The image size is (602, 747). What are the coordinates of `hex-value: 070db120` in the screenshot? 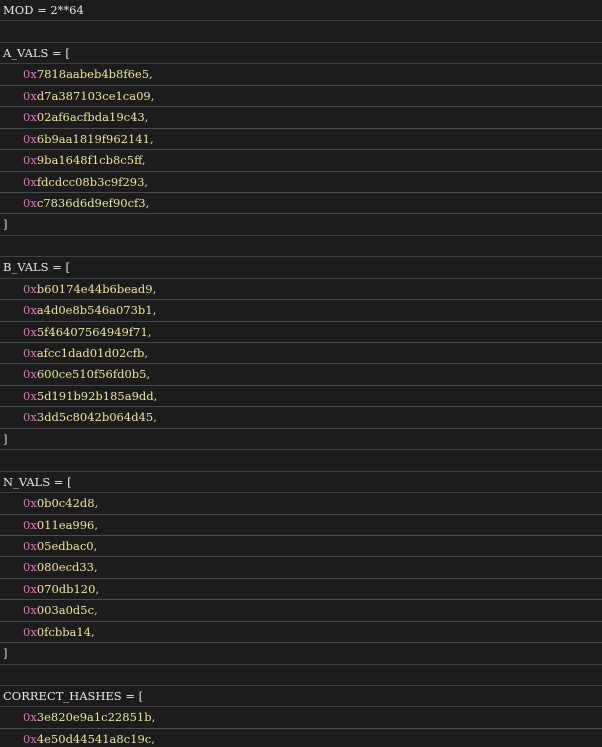 It's located at (66, 588).